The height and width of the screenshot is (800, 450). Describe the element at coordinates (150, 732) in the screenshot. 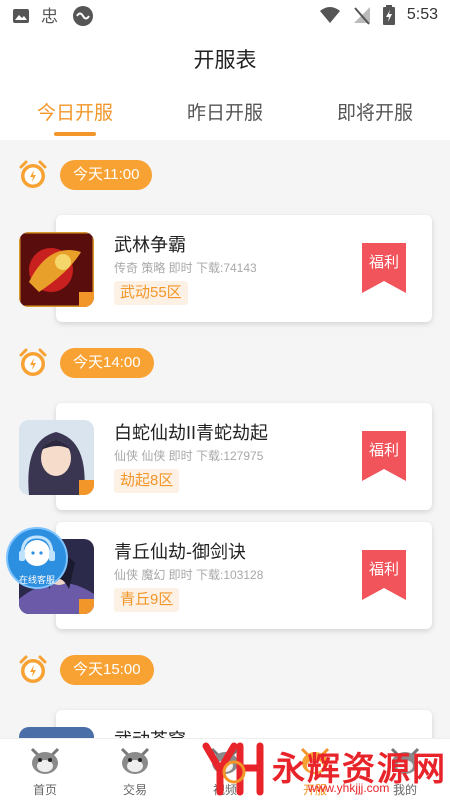

I see `game-name: 武动苍穹` at that location.